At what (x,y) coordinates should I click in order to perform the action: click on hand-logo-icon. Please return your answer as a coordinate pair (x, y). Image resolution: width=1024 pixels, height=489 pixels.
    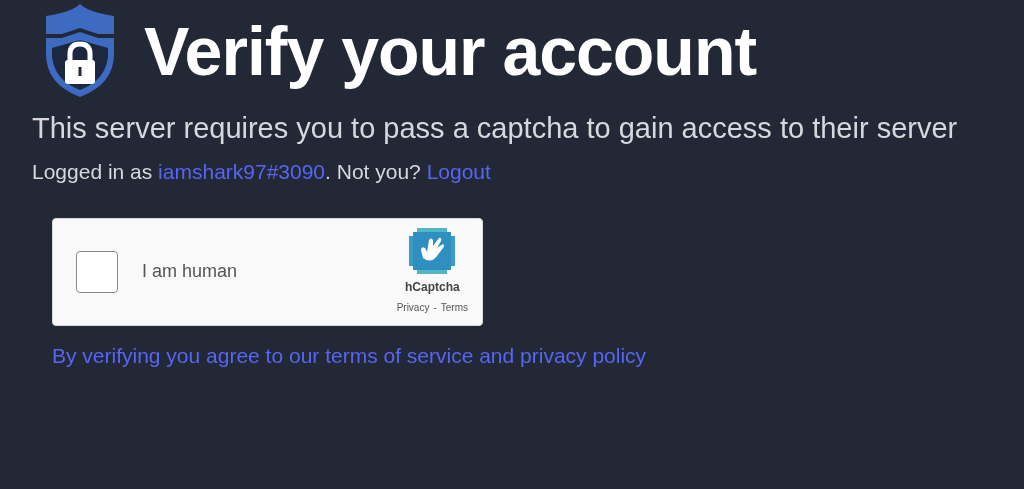
    Looking at the image, I should click on (432, 251).